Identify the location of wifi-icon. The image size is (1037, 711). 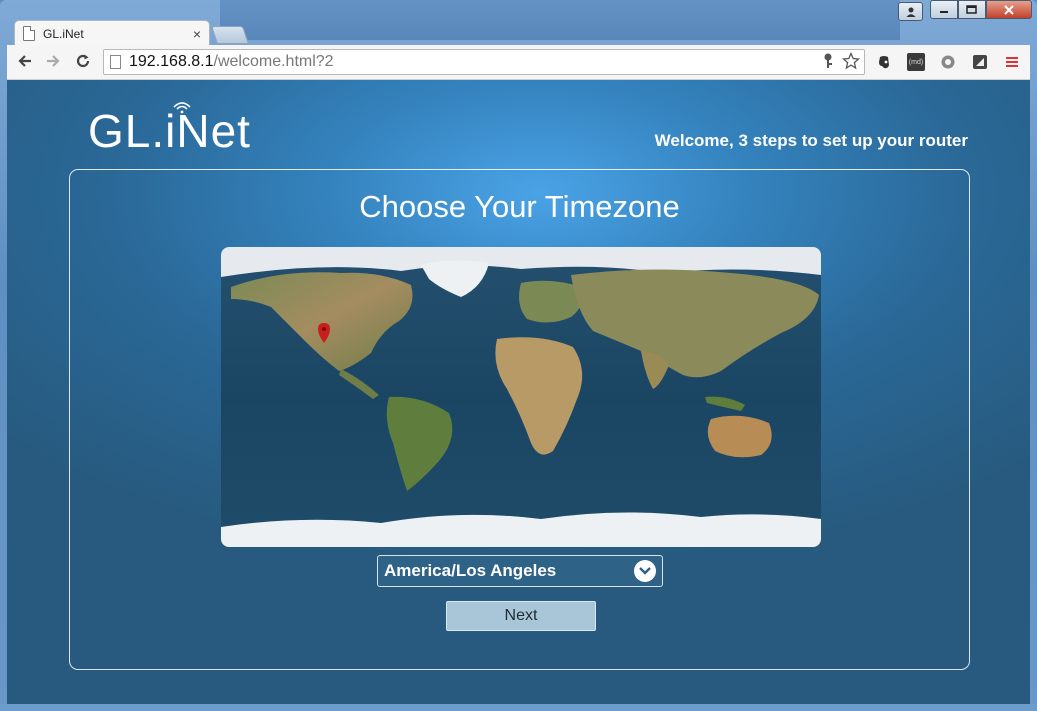
(182, 108).